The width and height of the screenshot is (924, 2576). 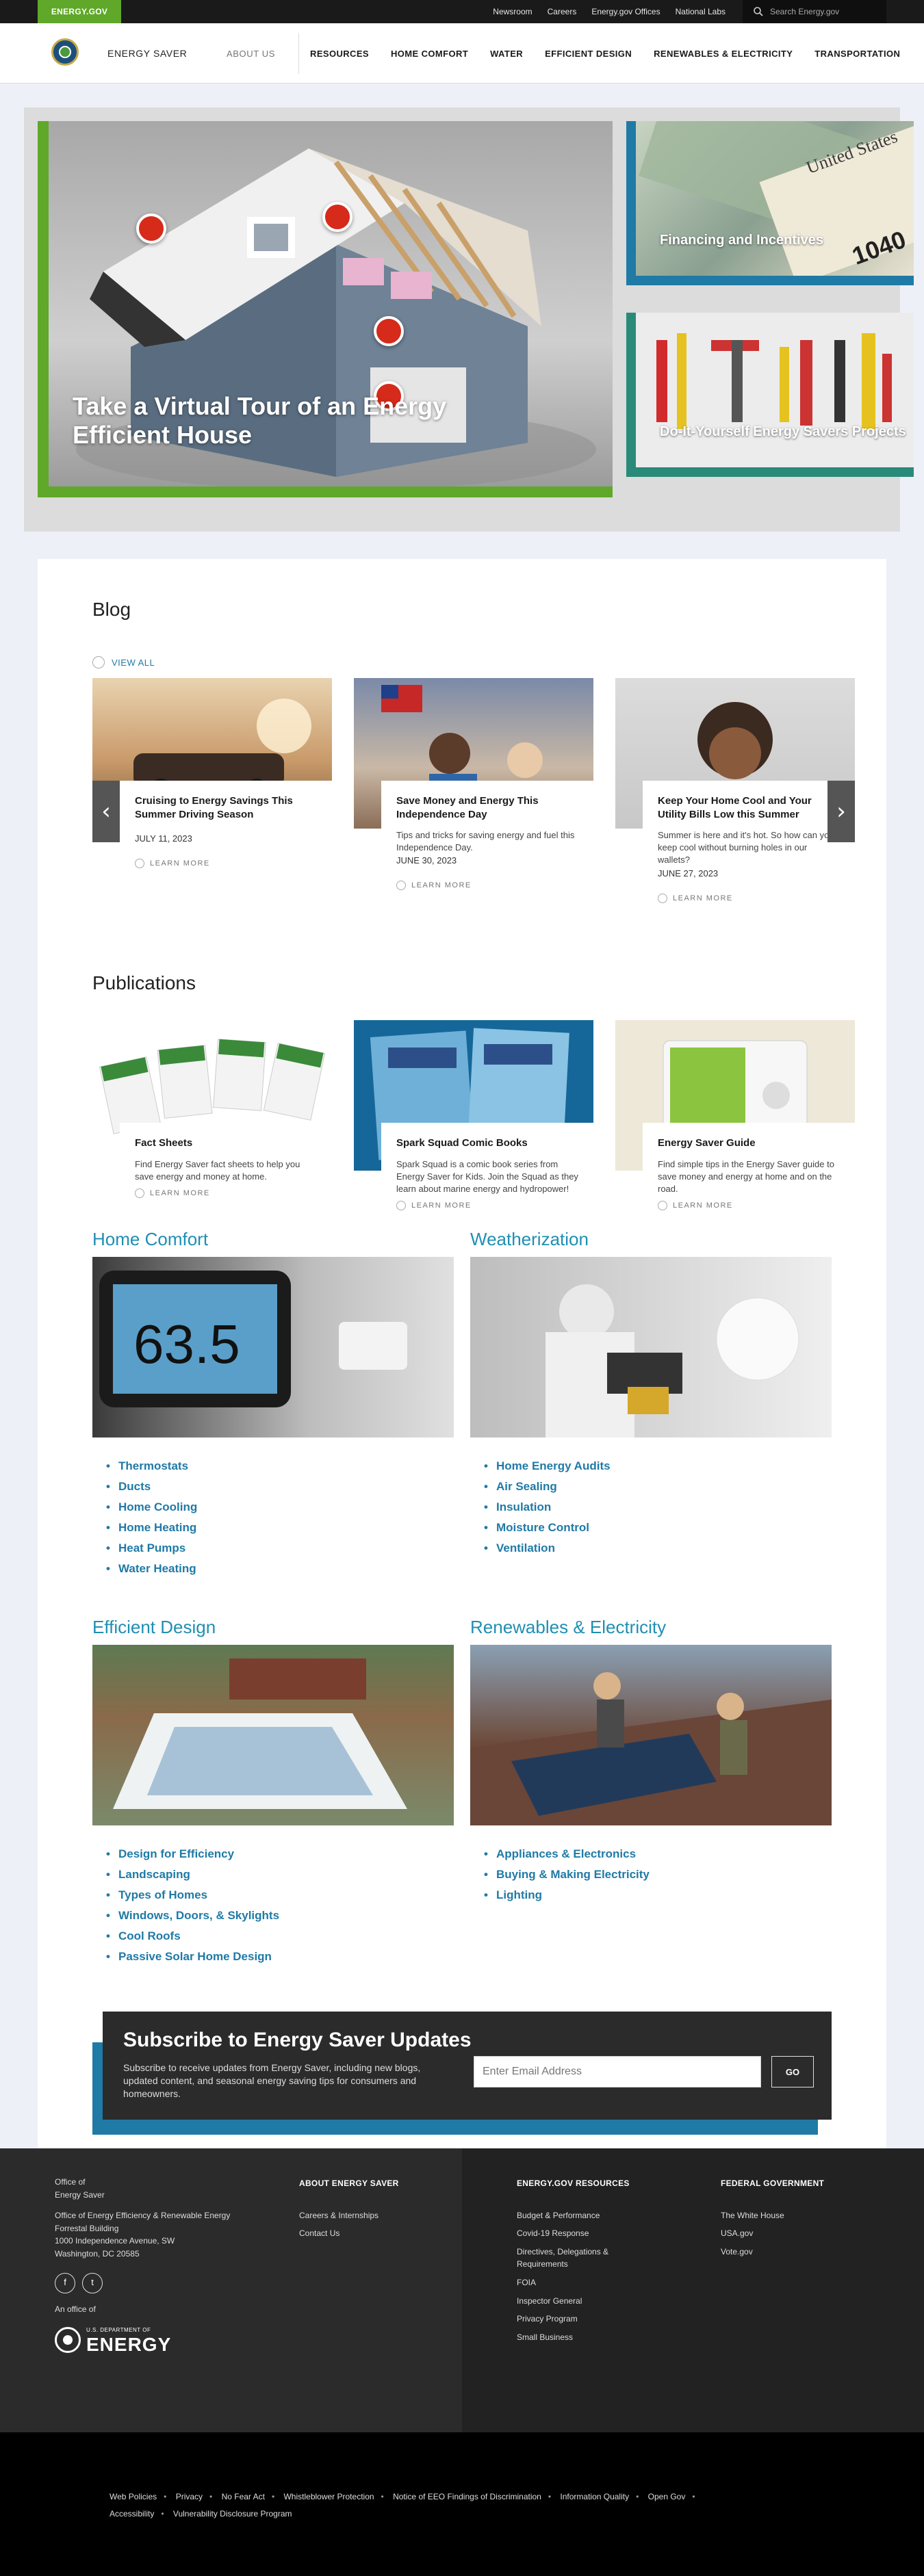 I want to click on doe-logo-big: ENERGY, so click(x=129, y=2344).